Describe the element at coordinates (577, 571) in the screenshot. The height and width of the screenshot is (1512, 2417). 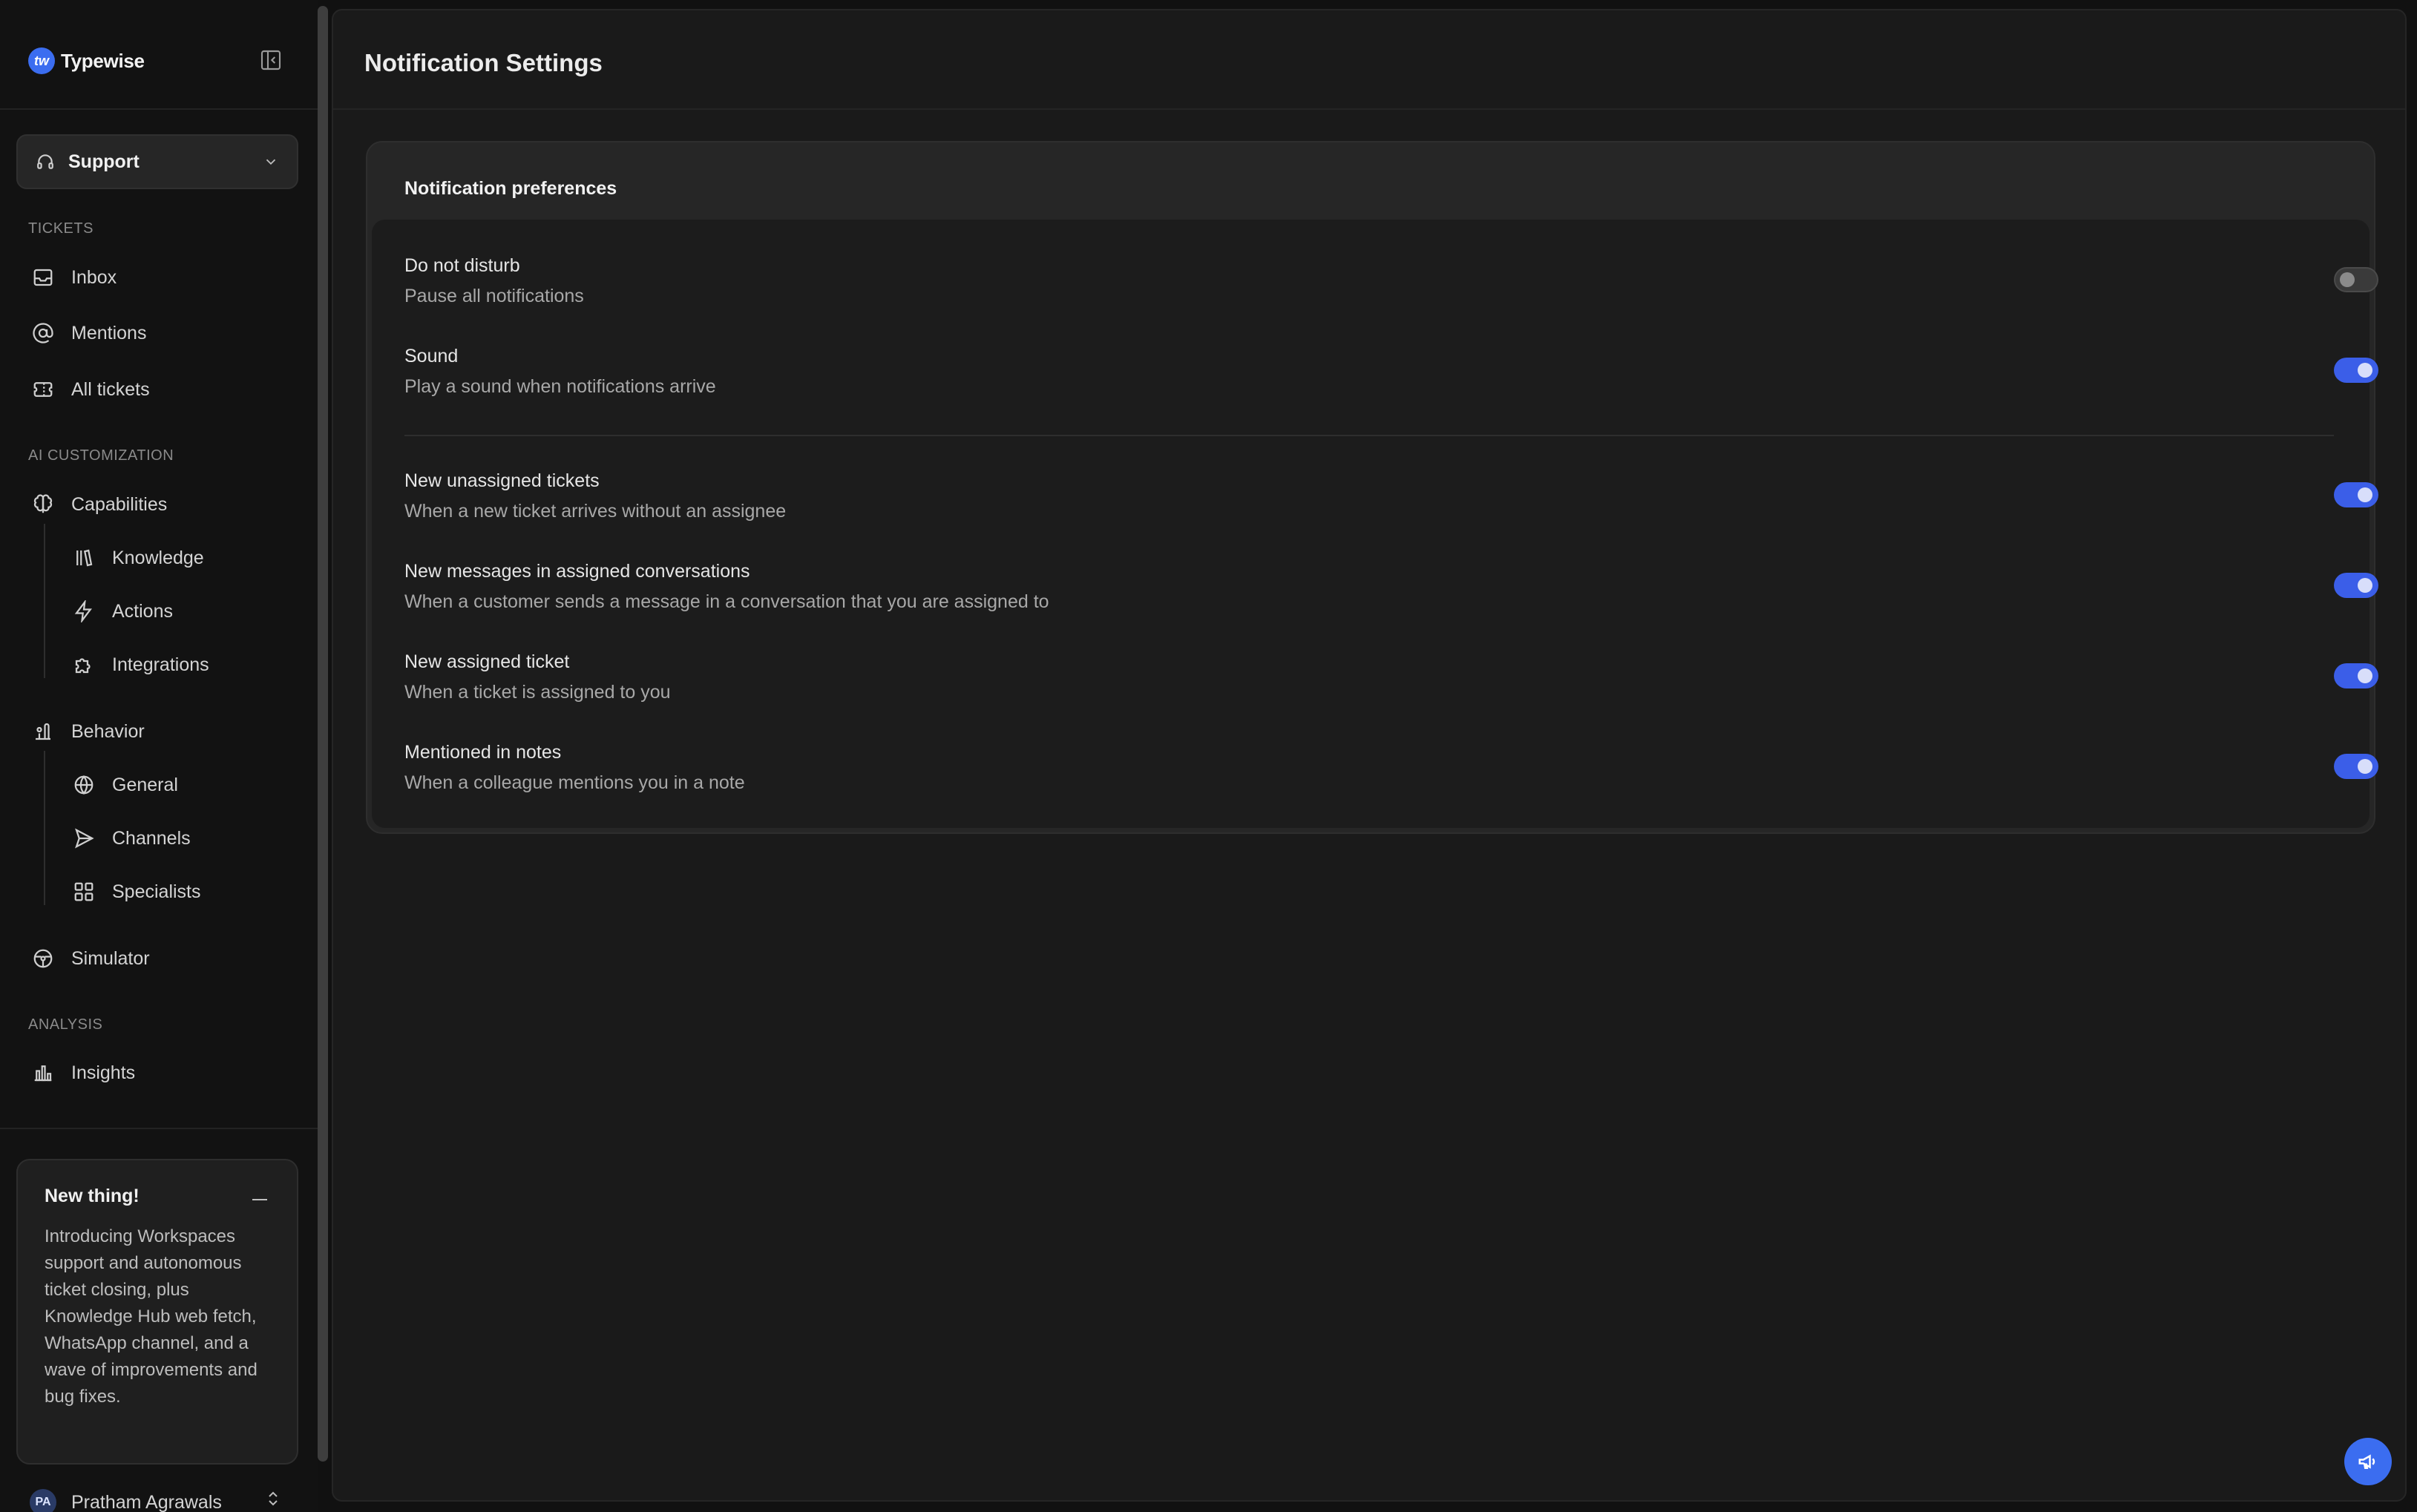
I see `pref-label: New messages in assigned conversations` at that location.